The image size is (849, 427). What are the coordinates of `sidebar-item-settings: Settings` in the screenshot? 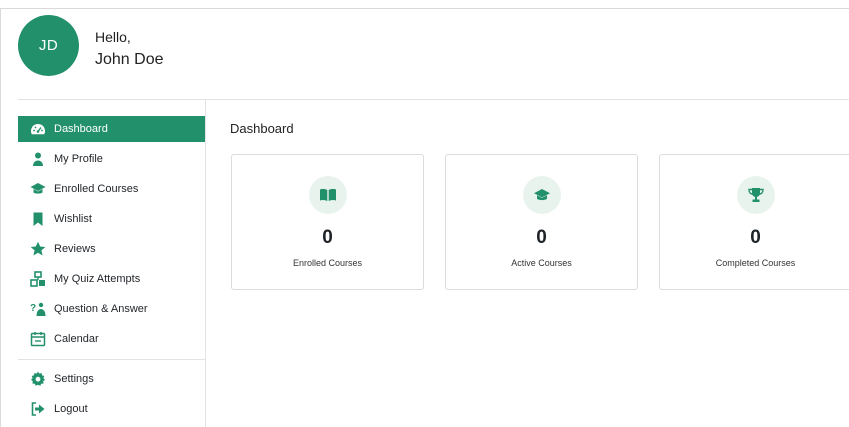 It's located at (111, 379).